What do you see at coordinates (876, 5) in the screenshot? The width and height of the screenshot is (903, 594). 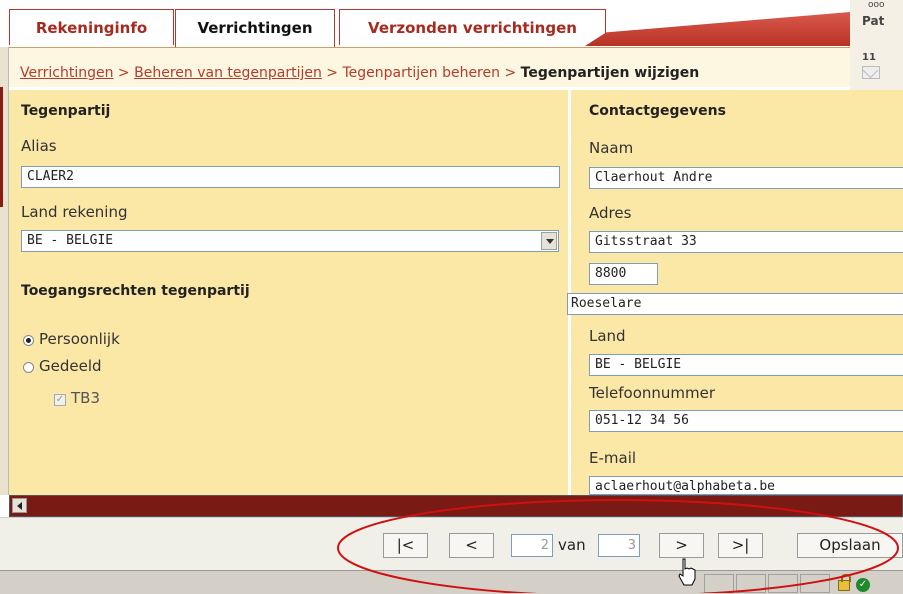 I see `header-top-text: ooo` at bounding box center [876, 5].